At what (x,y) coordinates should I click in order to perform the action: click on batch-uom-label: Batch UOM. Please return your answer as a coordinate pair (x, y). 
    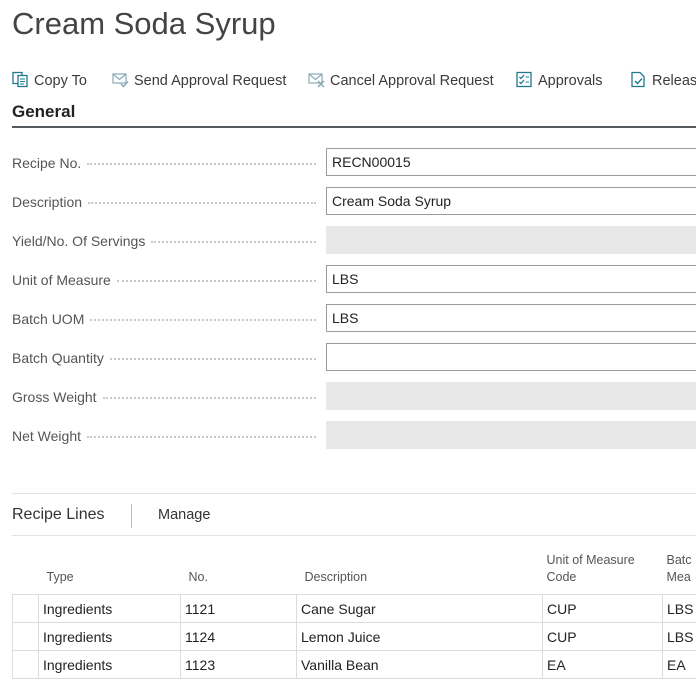
    Looking at the image, I should click on (167, 319).